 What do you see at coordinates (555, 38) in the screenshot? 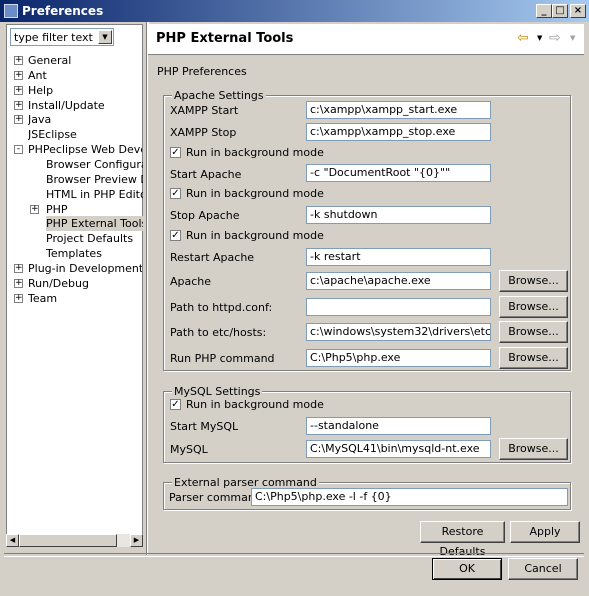
I see `forward-arrow-icon: ⇨` at bounding box center [555, 38].